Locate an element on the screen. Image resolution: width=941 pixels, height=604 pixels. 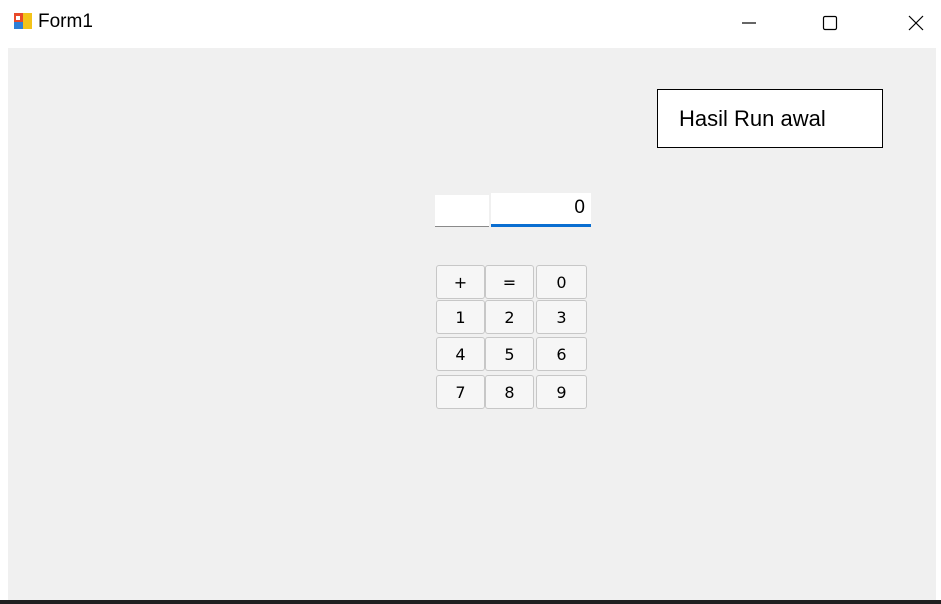
window-title: Form1 is located at coordinates (65, 21).